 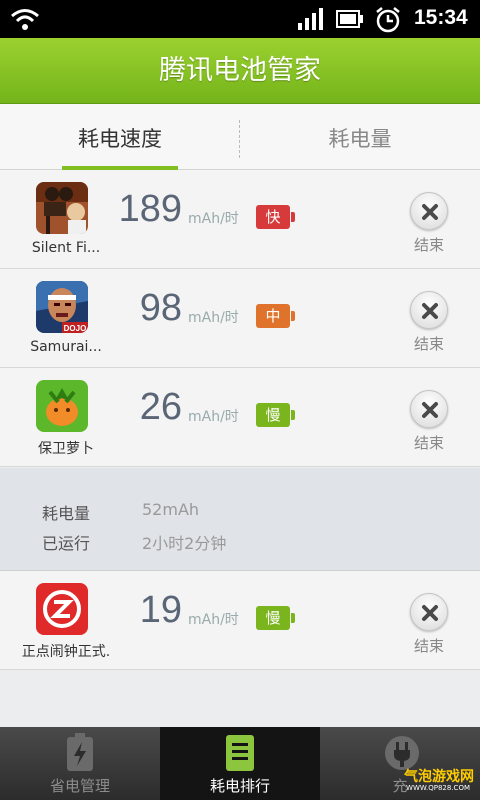 I want to click on battery-bolt-icon, so click(x=80, y=755).